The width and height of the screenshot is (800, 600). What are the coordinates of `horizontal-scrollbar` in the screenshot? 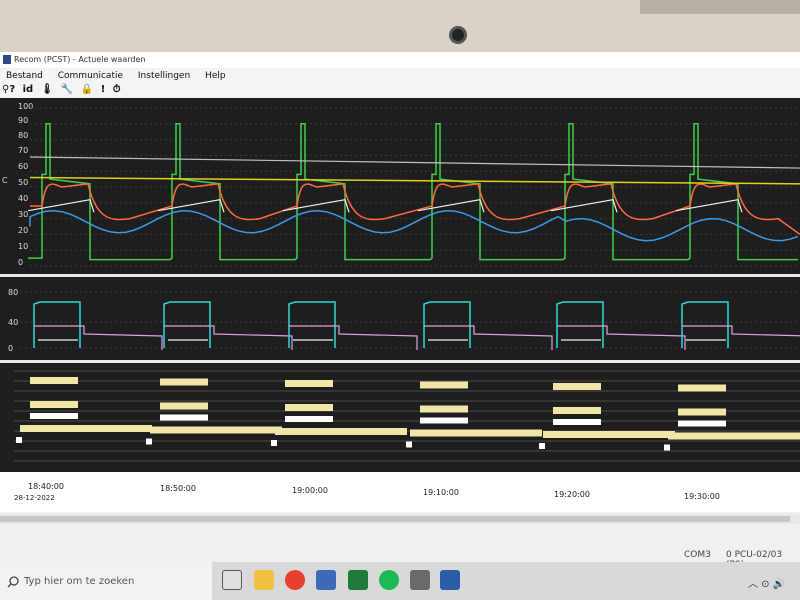 It's located at (400, 519).